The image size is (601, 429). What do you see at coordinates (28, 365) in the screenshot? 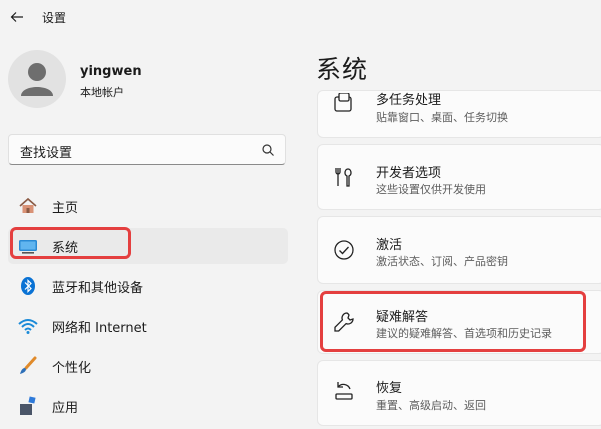
I see `brush-icon` at bounding box center [28, 365].